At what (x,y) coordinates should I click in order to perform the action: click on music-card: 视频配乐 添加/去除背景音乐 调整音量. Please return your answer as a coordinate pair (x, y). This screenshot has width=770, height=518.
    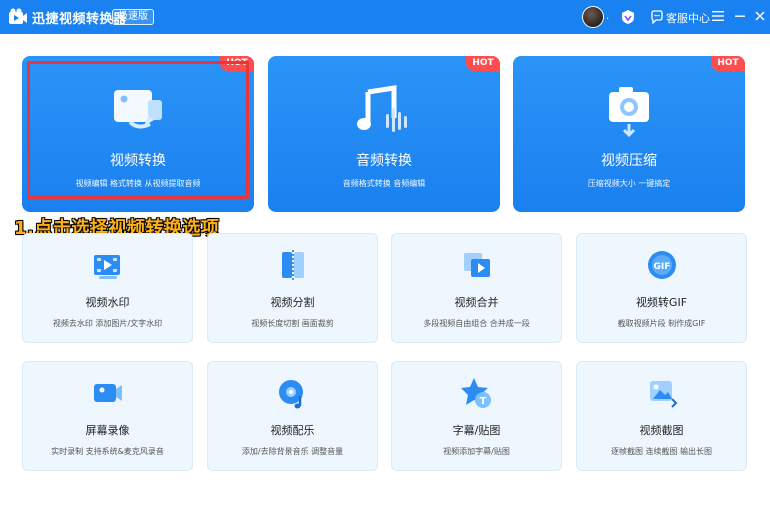
    Looking at the image, I should click on (292, 416).